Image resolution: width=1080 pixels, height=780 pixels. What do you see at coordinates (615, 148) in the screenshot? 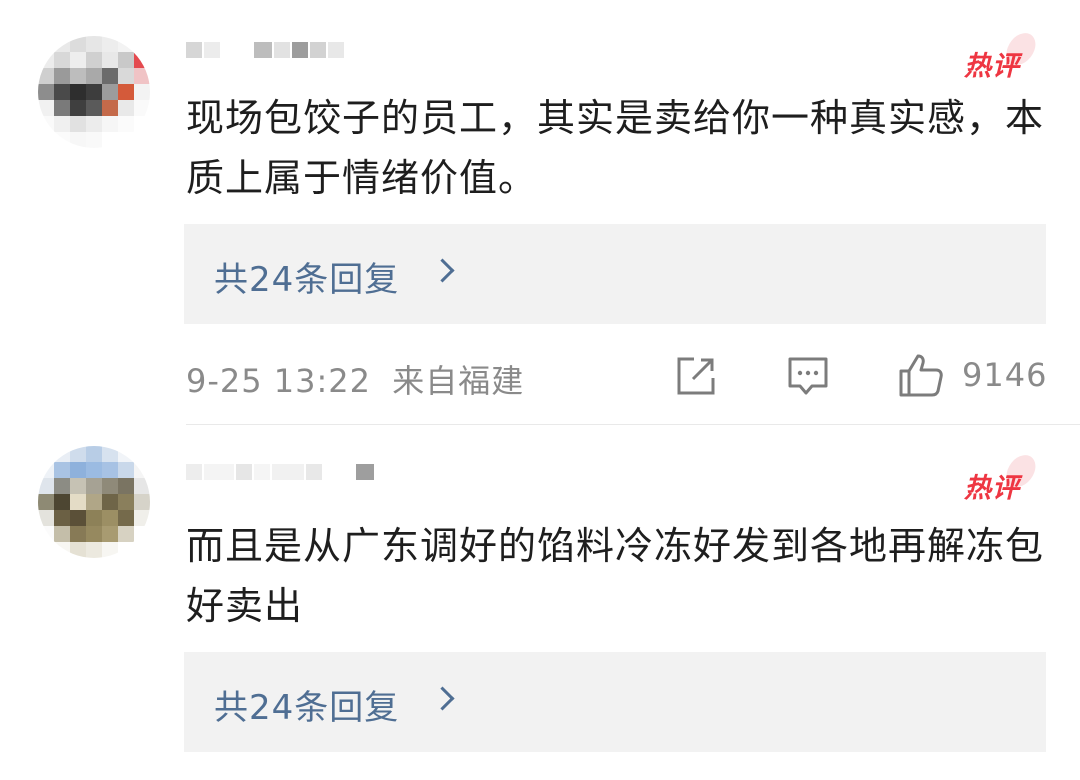
I see `comment-text: 现场包饺子的员工，其实是卖给你一种真实感，本质上属于情绪价值。` at bounding box center [615, 148].